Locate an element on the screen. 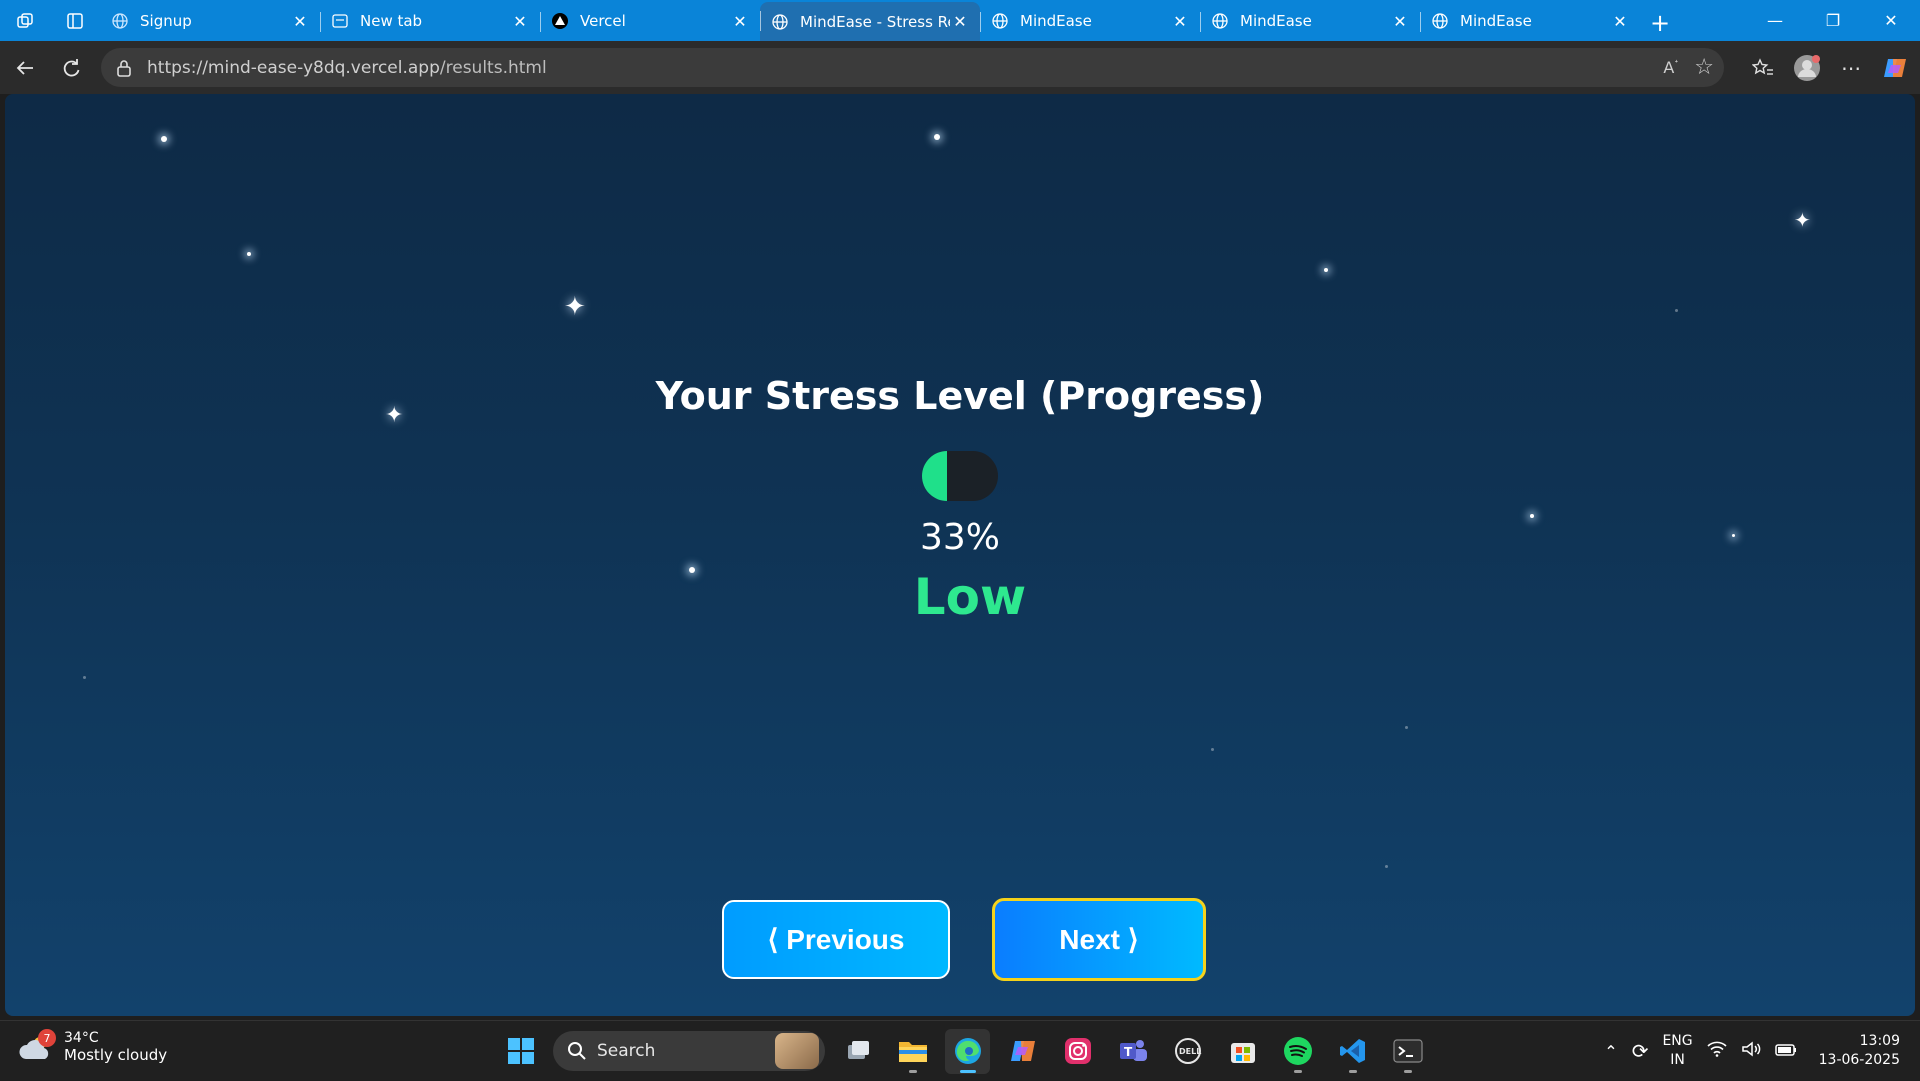 The height and width of the screenshot is (1081, 1920). windows-start-icon is located at coordinates (520, 1051).